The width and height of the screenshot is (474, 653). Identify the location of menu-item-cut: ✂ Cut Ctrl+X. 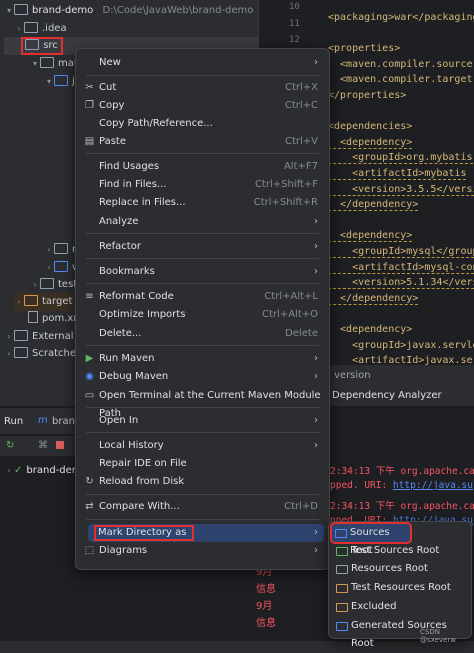
(202, 88).